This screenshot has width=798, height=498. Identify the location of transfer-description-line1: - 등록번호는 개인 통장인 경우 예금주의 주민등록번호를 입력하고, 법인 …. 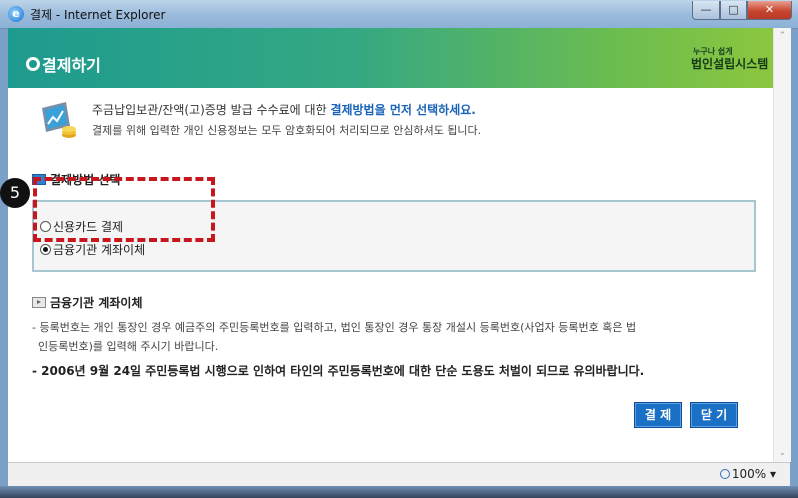
(334, 327).